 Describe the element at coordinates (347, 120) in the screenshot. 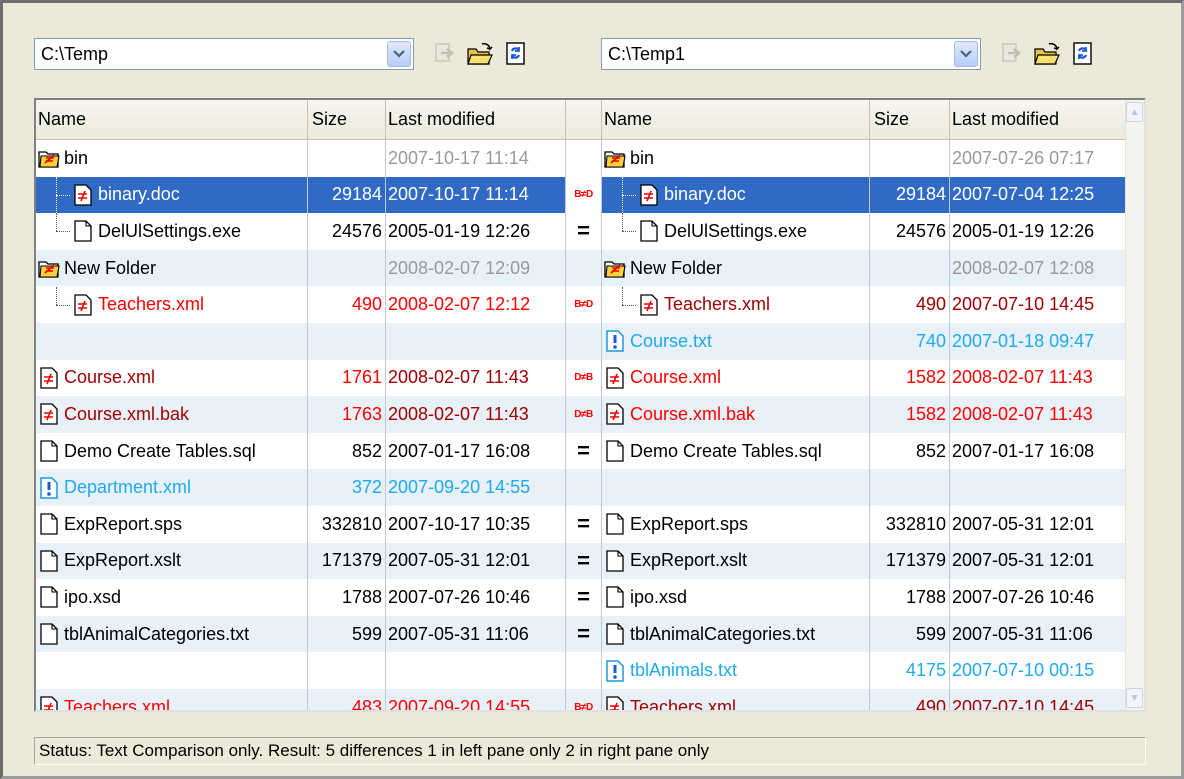

I see `col-header-size-left: Size` at that location.